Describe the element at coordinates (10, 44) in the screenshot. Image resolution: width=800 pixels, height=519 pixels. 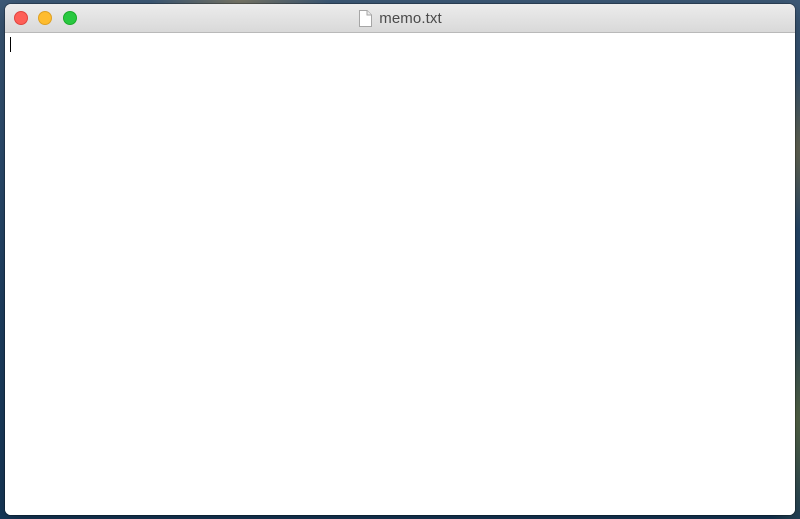
I see `text-cursor` at that location.